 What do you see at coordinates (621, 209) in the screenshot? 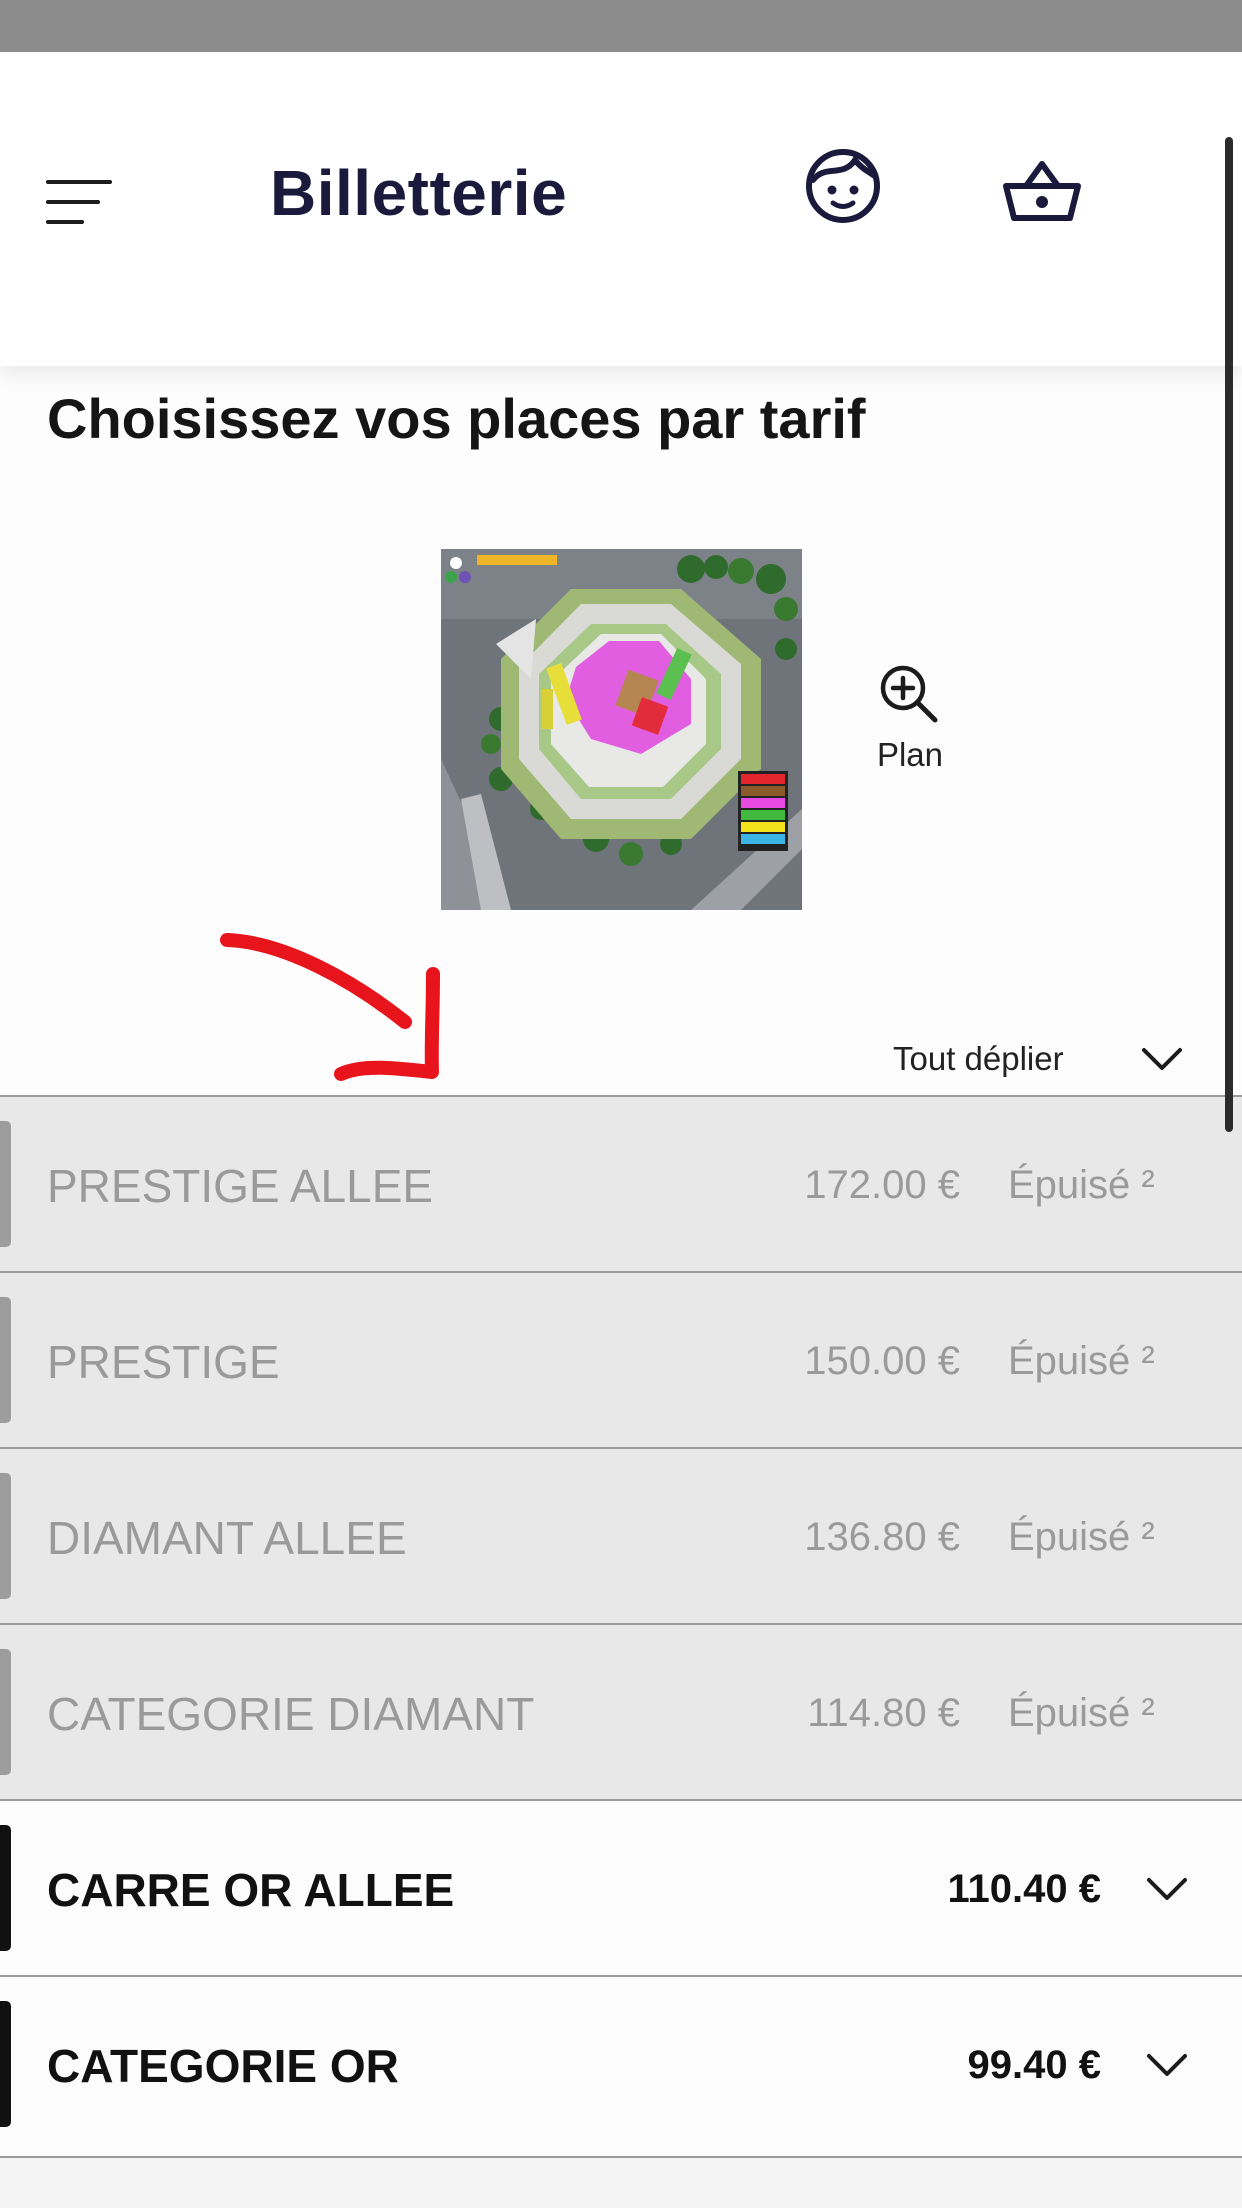
I see `site-header: Billetterie` at bounding box center [621, 209].